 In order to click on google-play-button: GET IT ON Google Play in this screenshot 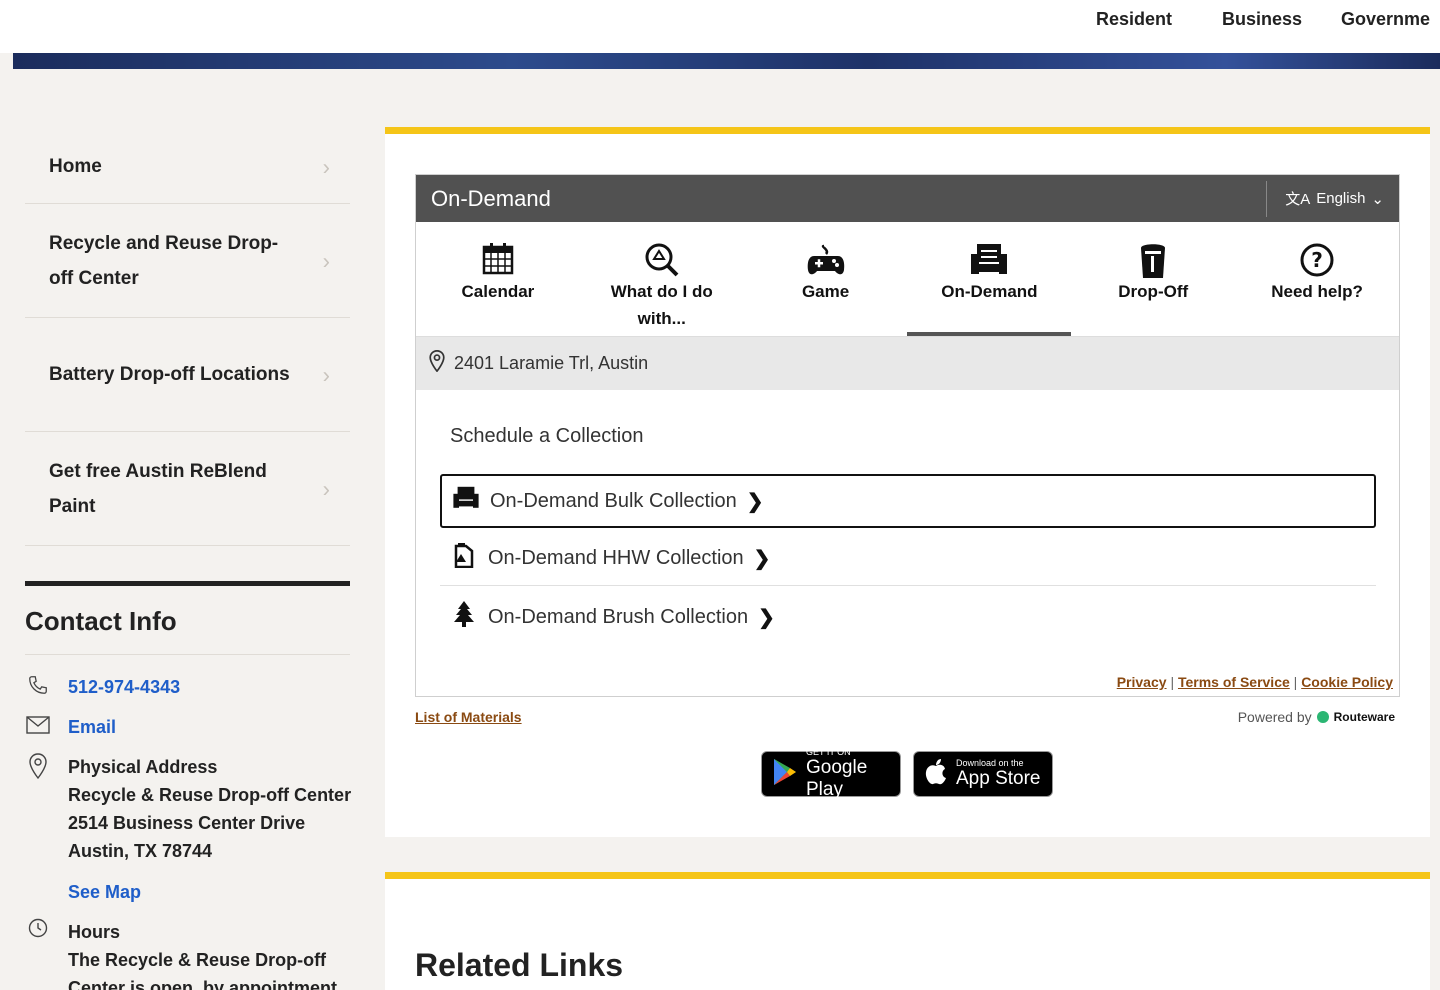, I will do `click(831, 773)`.